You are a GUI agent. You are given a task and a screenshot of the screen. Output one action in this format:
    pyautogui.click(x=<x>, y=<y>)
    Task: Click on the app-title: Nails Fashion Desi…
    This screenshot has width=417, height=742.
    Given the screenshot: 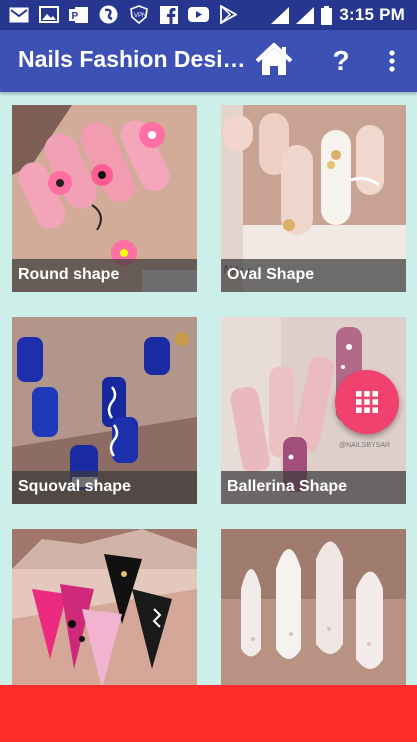 What is the action you would take?
    pyautogui.click(x=130, y=59)
    